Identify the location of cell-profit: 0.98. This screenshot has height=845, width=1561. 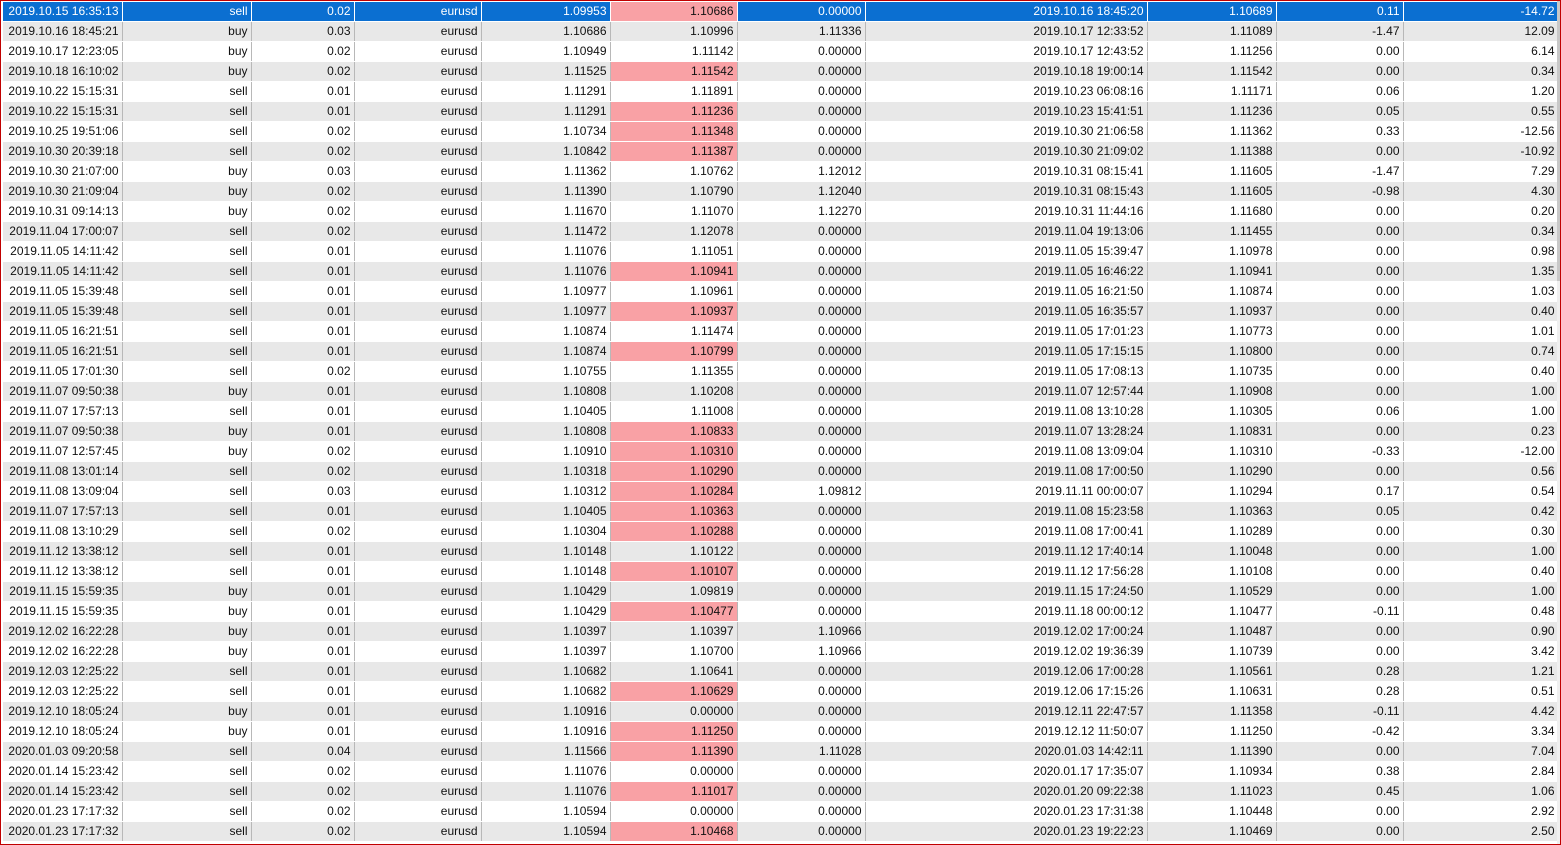
(1481, 251).